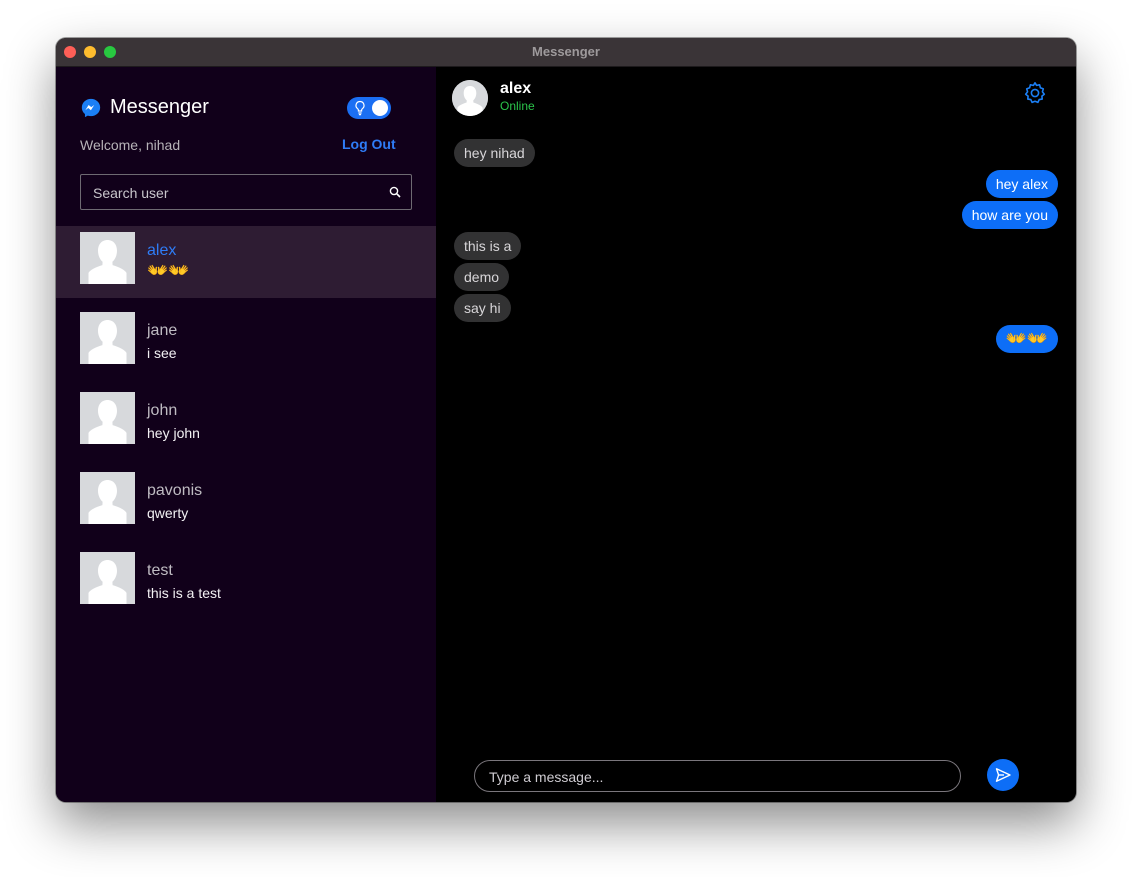 Image resolution: width=1132 pixels, height=877 pixels. I want to click on title-bar: Messenger, so click(566, 52).